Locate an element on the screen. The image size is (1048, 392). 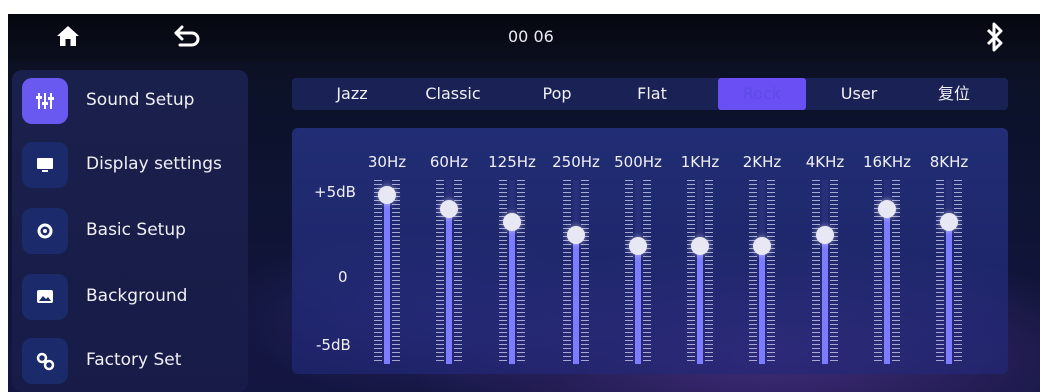
sidebar-item-label: Sound Setup is located at coordinates (140, 100).